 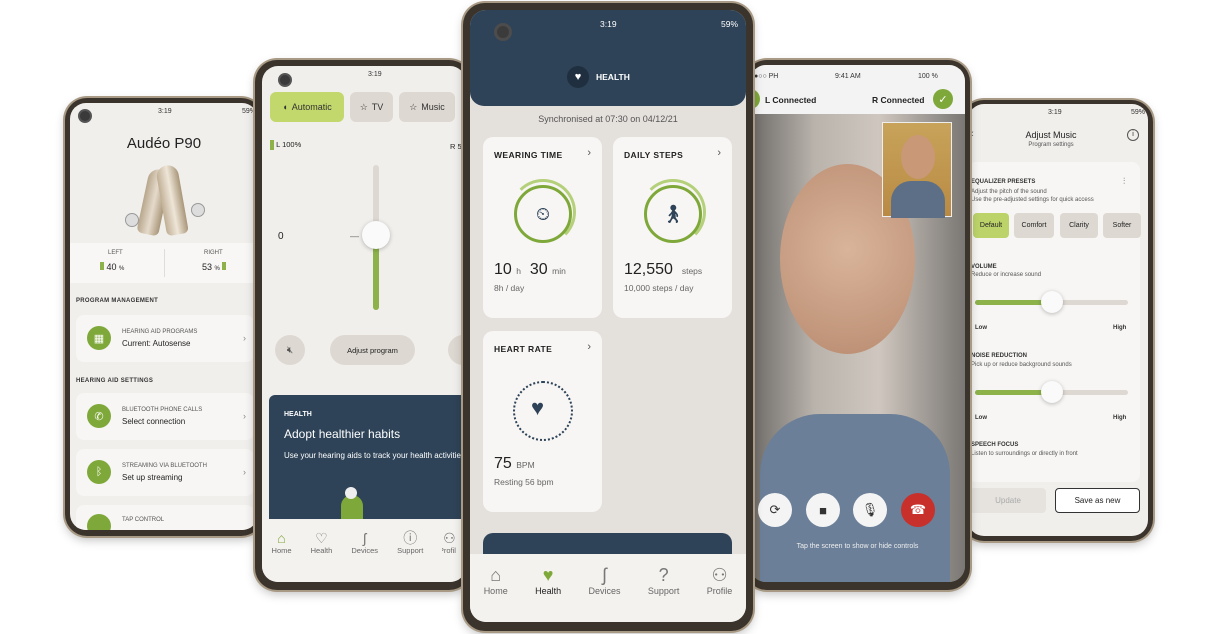 I want to click on right-unit: %, so click(x=217, y=269).